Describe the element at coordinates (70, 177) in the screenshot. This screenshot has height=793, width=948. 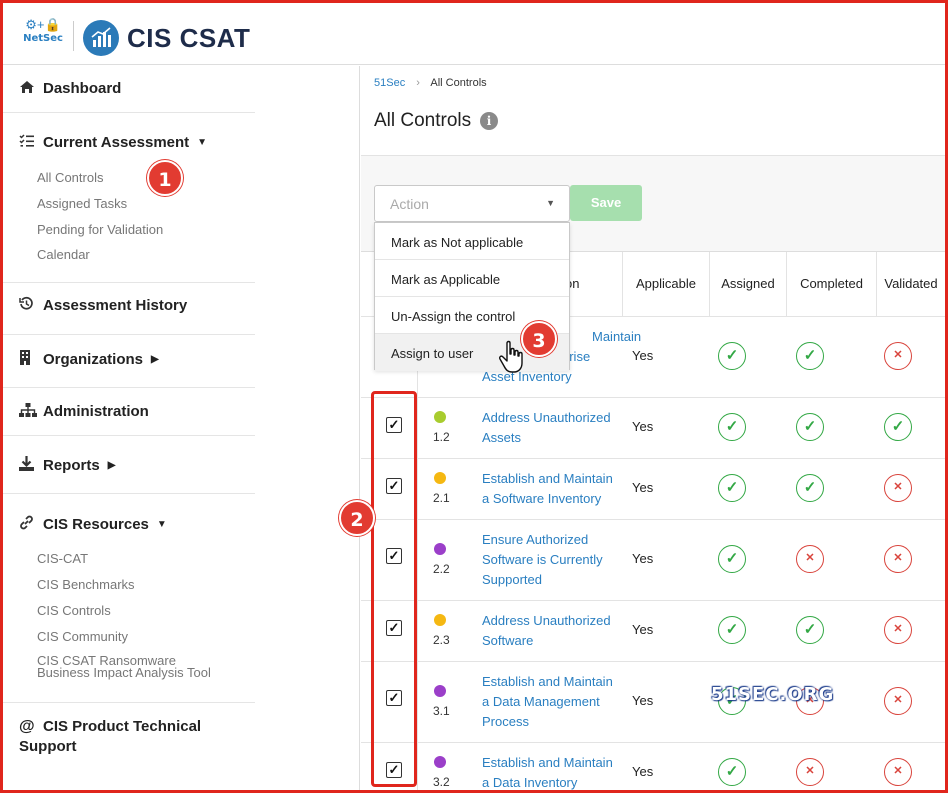
I see `sidebar-item-all-controls: All Controls` at that location.